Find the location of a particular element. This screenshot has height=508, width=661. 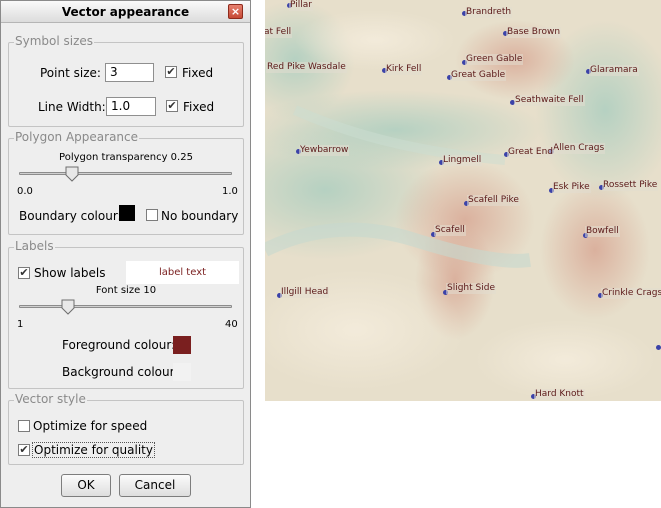

place-label: Lingmell is located at coordinates (462, 160).